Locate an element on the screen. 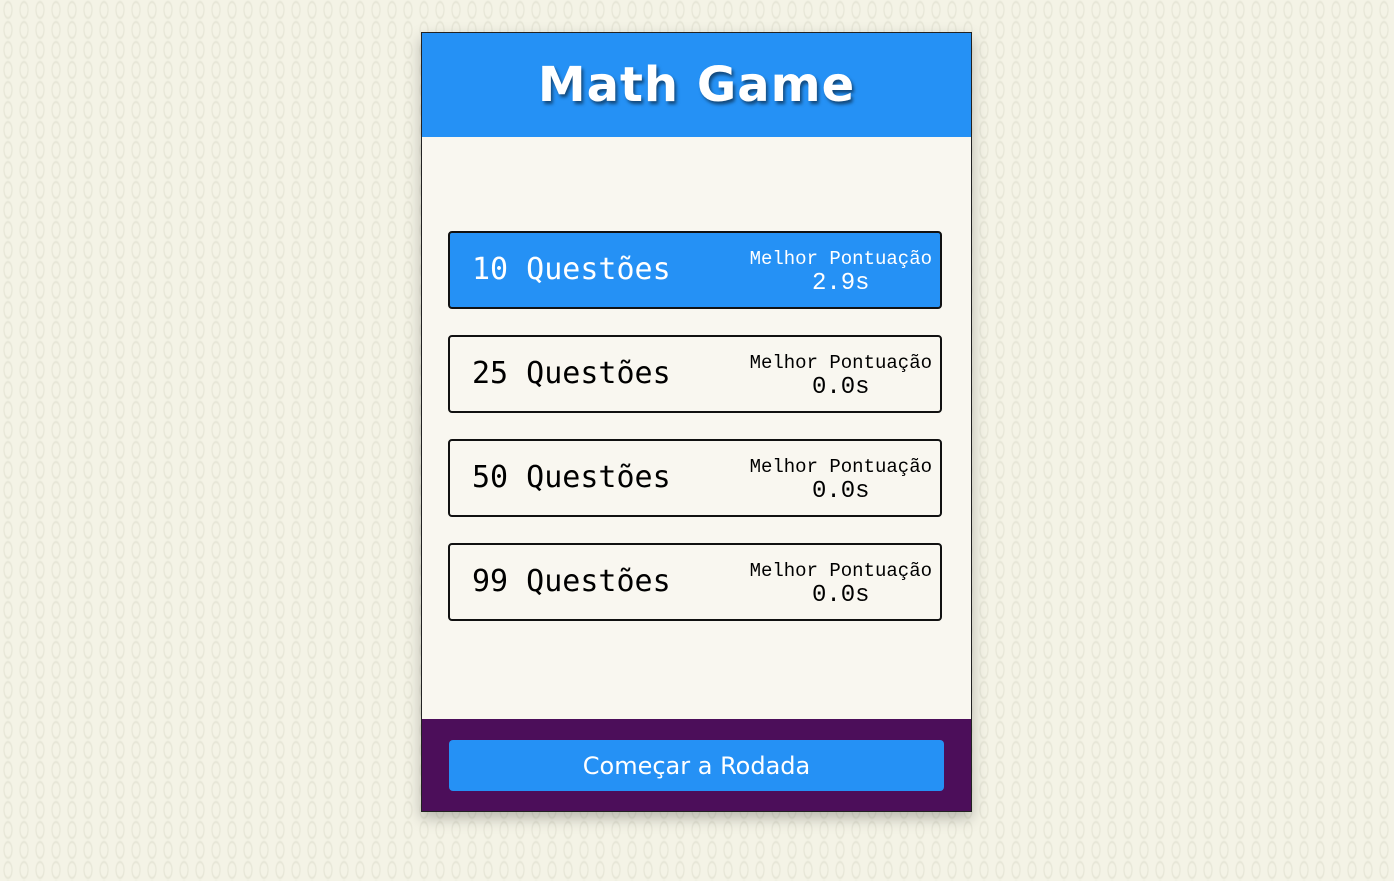 The image size is (1394, 881). option-label: 10 Questões is located at coordinates (571, 269).